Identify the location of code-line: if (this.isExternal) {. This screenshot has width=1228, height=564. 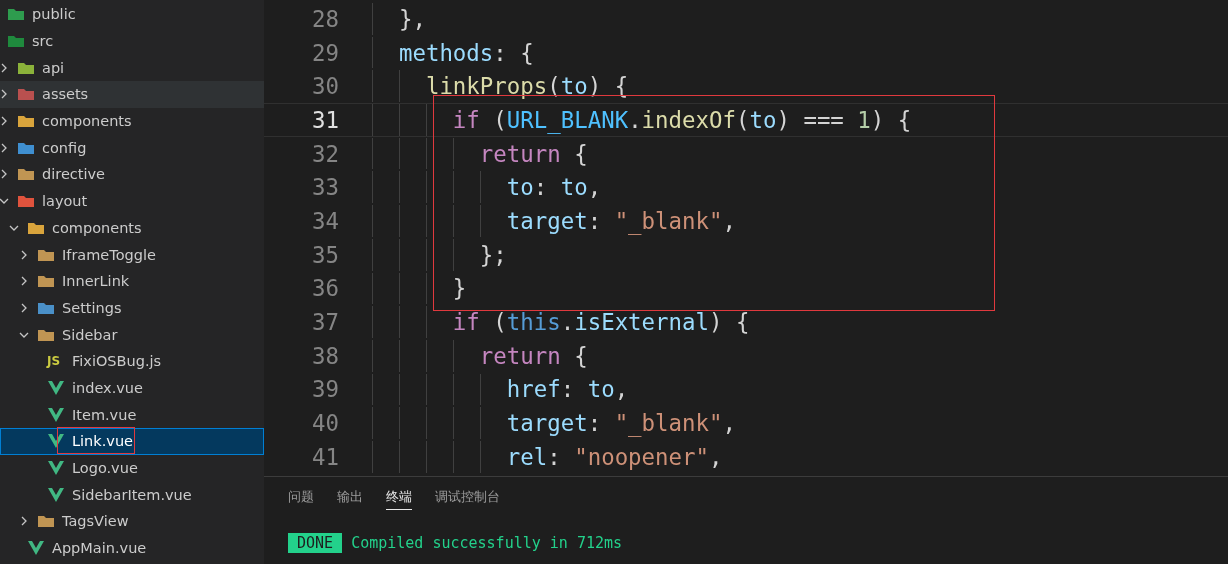
(601, 322).